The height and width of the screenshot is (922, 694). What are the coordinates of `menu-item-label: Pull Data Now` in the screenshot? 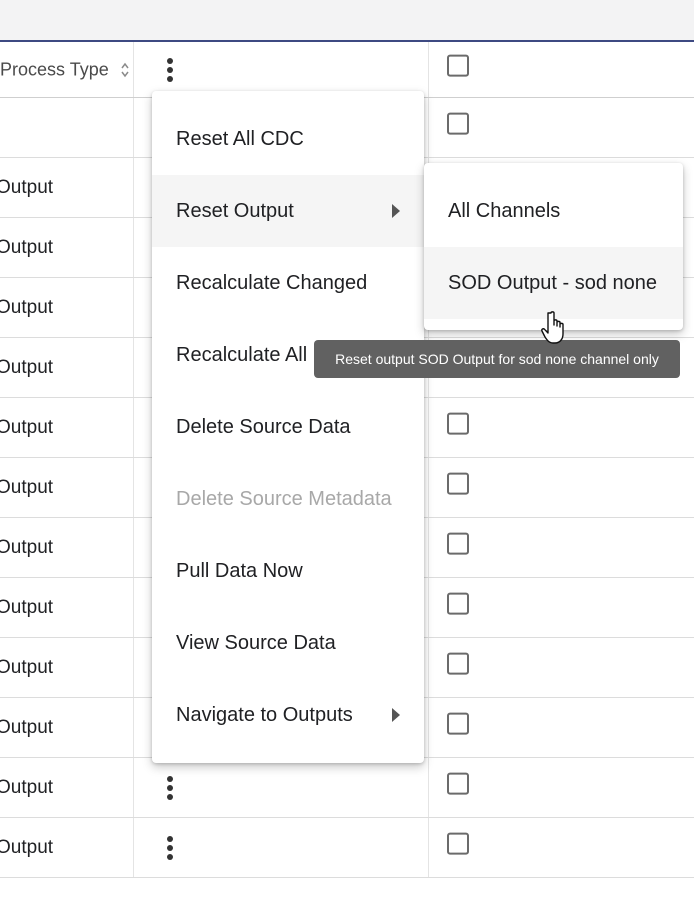 It's located at (239, 570).